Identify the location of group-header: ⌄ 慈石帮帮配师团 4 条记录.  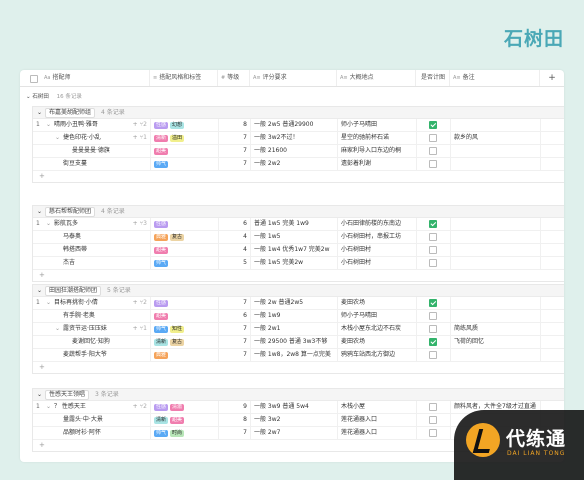
(298, 212).